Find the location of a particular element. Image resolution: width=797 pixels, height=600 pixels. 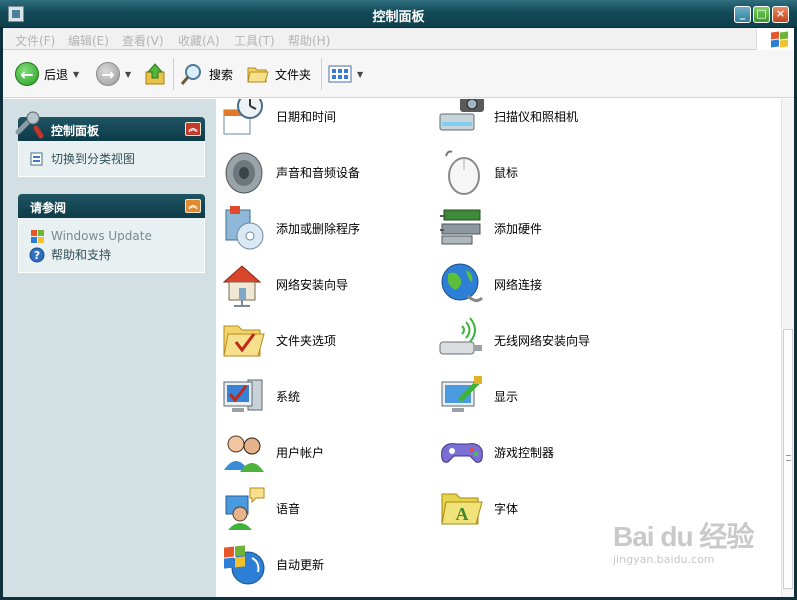

control-panel-section: 控制面板 ︽ 切换到分类视图 is located at coordinates (110, 144).